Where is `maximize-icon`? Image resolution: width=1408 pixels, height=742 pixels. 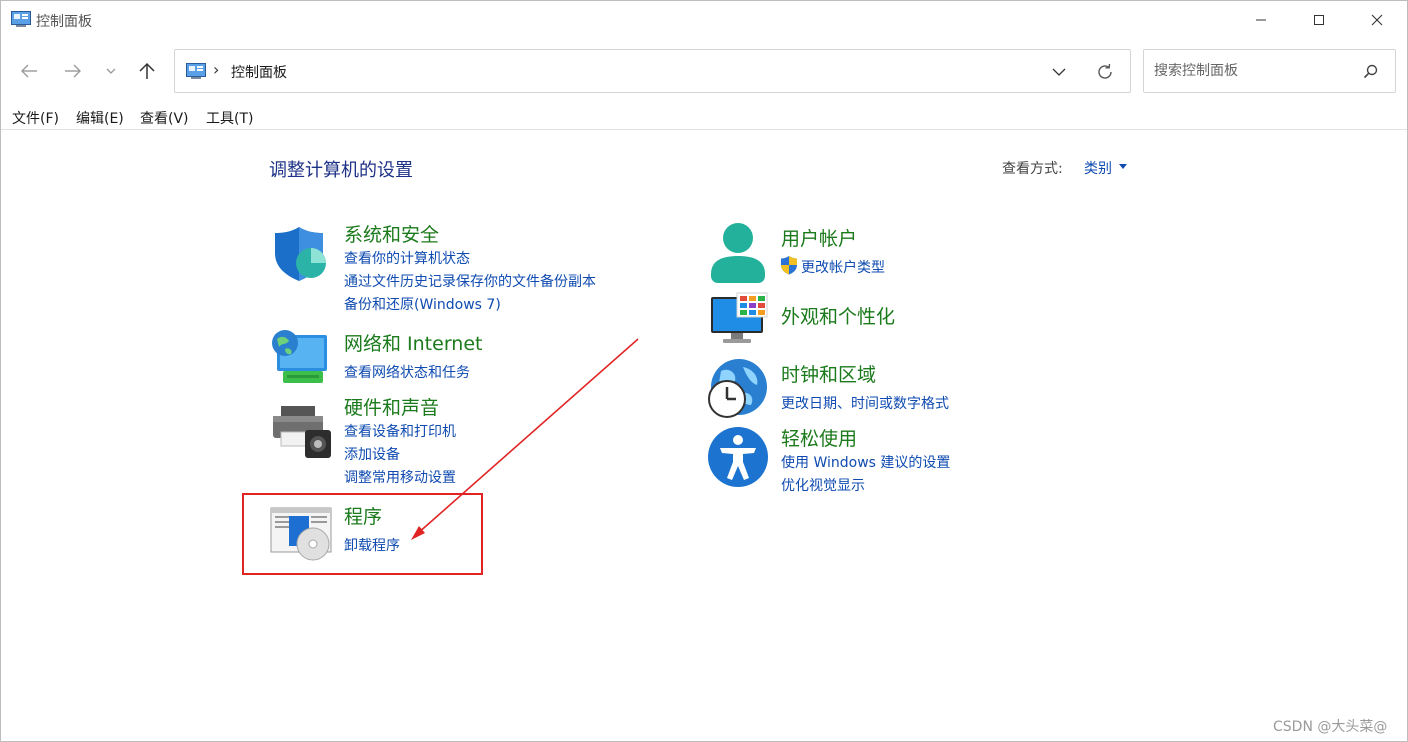
maximize-icon is located at coordinates (1319, 20).